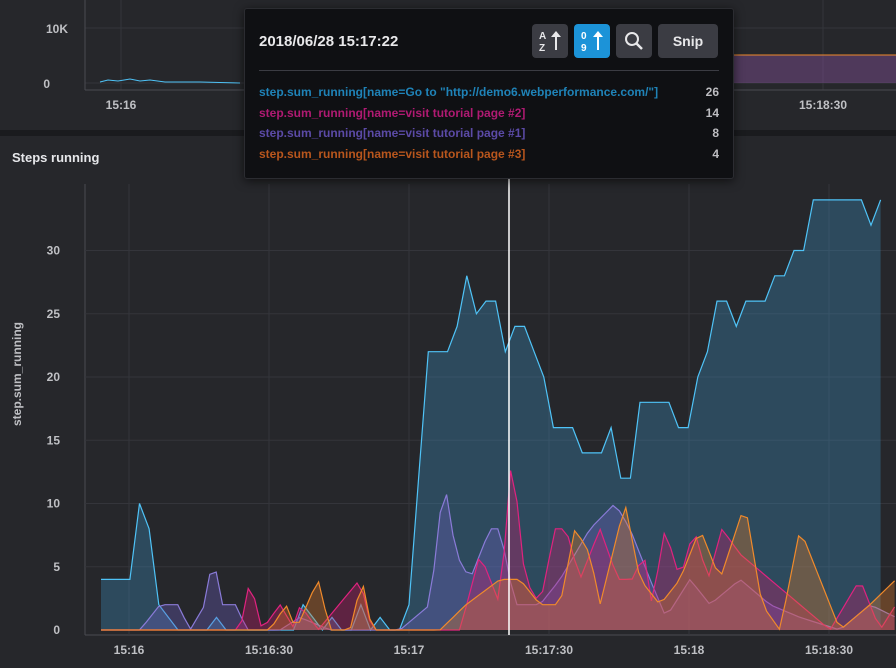  I want to click on x-tick-label: 15:17, so click(409, 650).